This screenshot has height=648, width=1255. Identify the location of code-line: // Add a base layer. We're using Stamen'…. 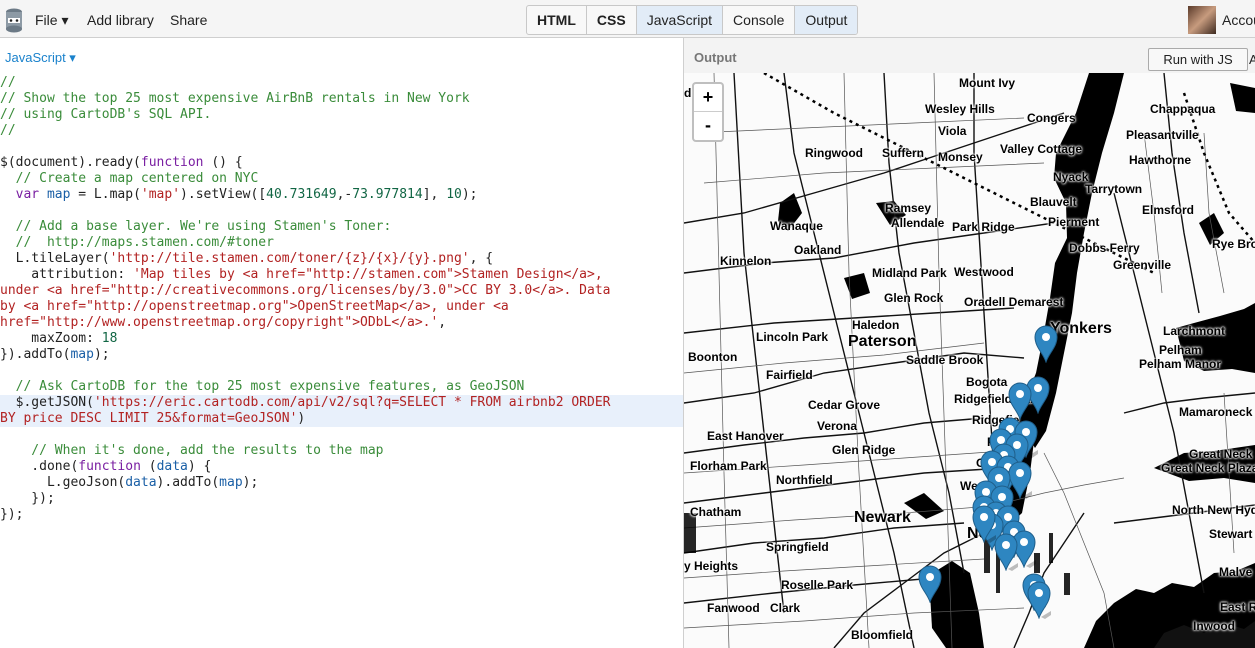
(341, 227).